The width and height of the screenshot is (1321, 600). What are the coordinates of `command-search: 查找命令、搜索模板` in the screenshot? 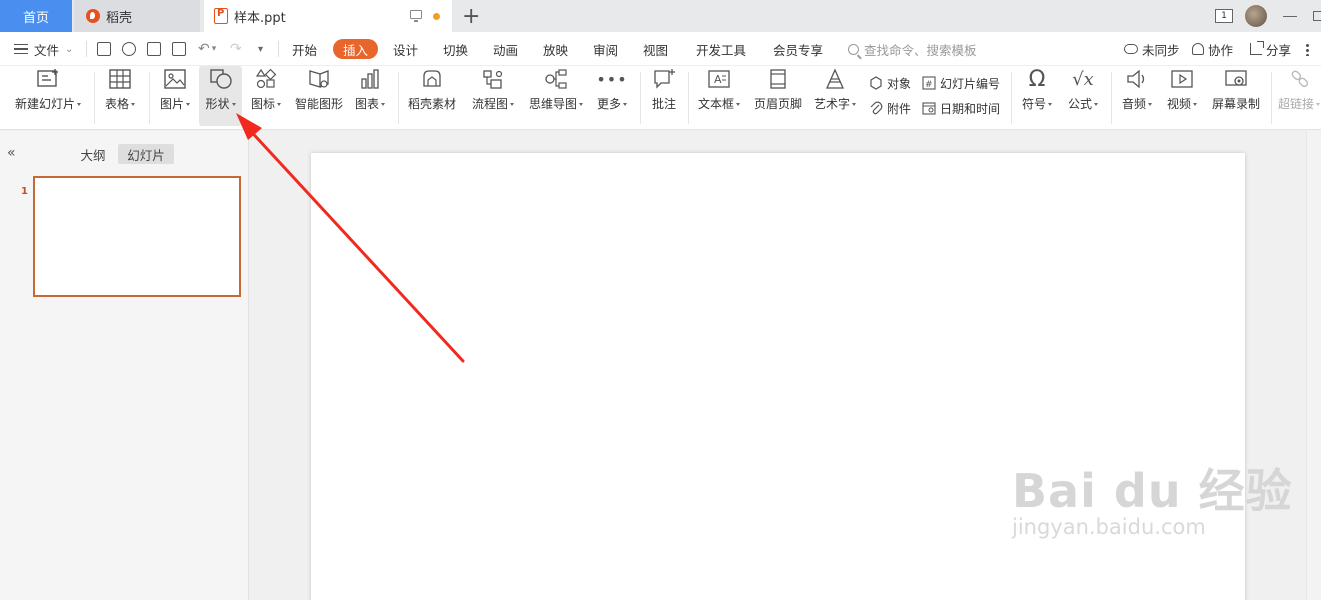 It's located at (912, 49).